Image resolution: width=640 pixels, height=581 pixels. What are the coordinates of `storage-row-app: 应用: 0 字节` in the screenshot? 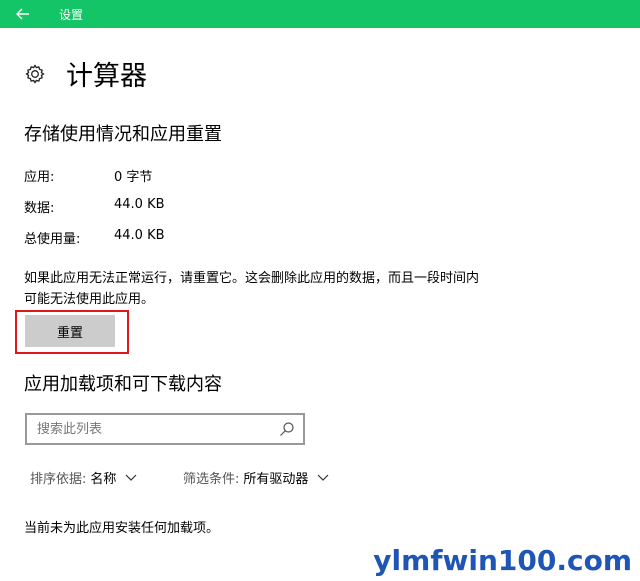 It's located at (88, 175).